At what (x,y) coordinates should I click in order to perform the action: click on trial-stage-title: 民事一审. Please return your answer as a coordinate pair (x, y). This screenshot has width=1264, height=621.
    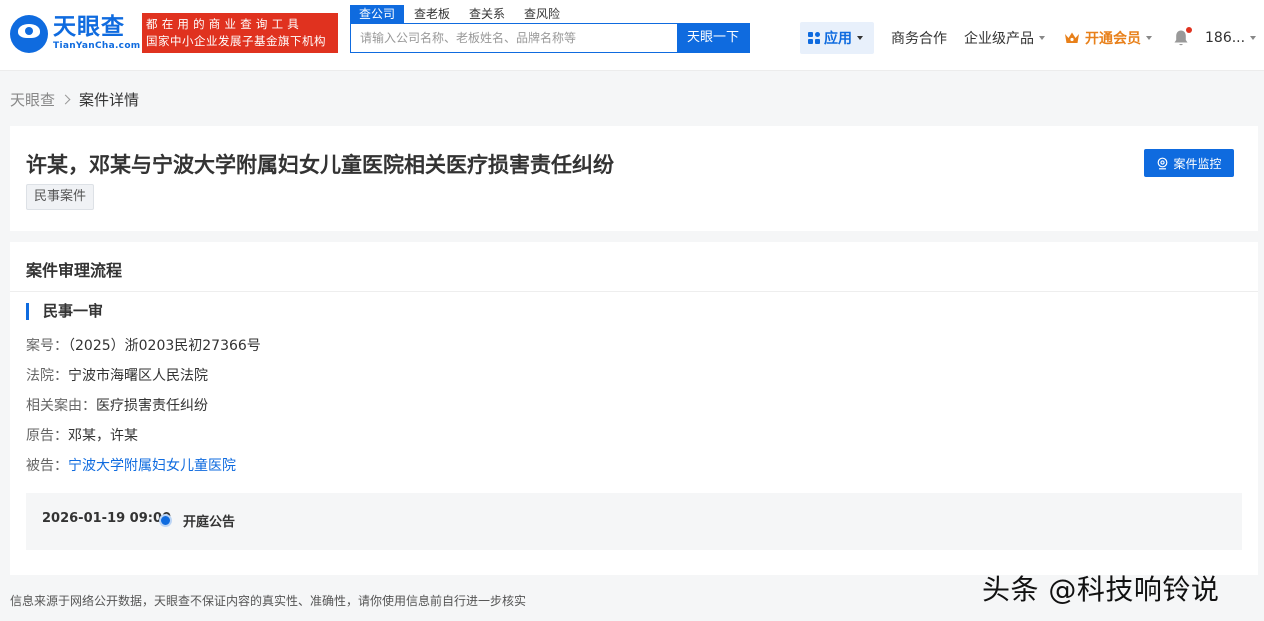
    Looking at the image, I should click on (64, 311).